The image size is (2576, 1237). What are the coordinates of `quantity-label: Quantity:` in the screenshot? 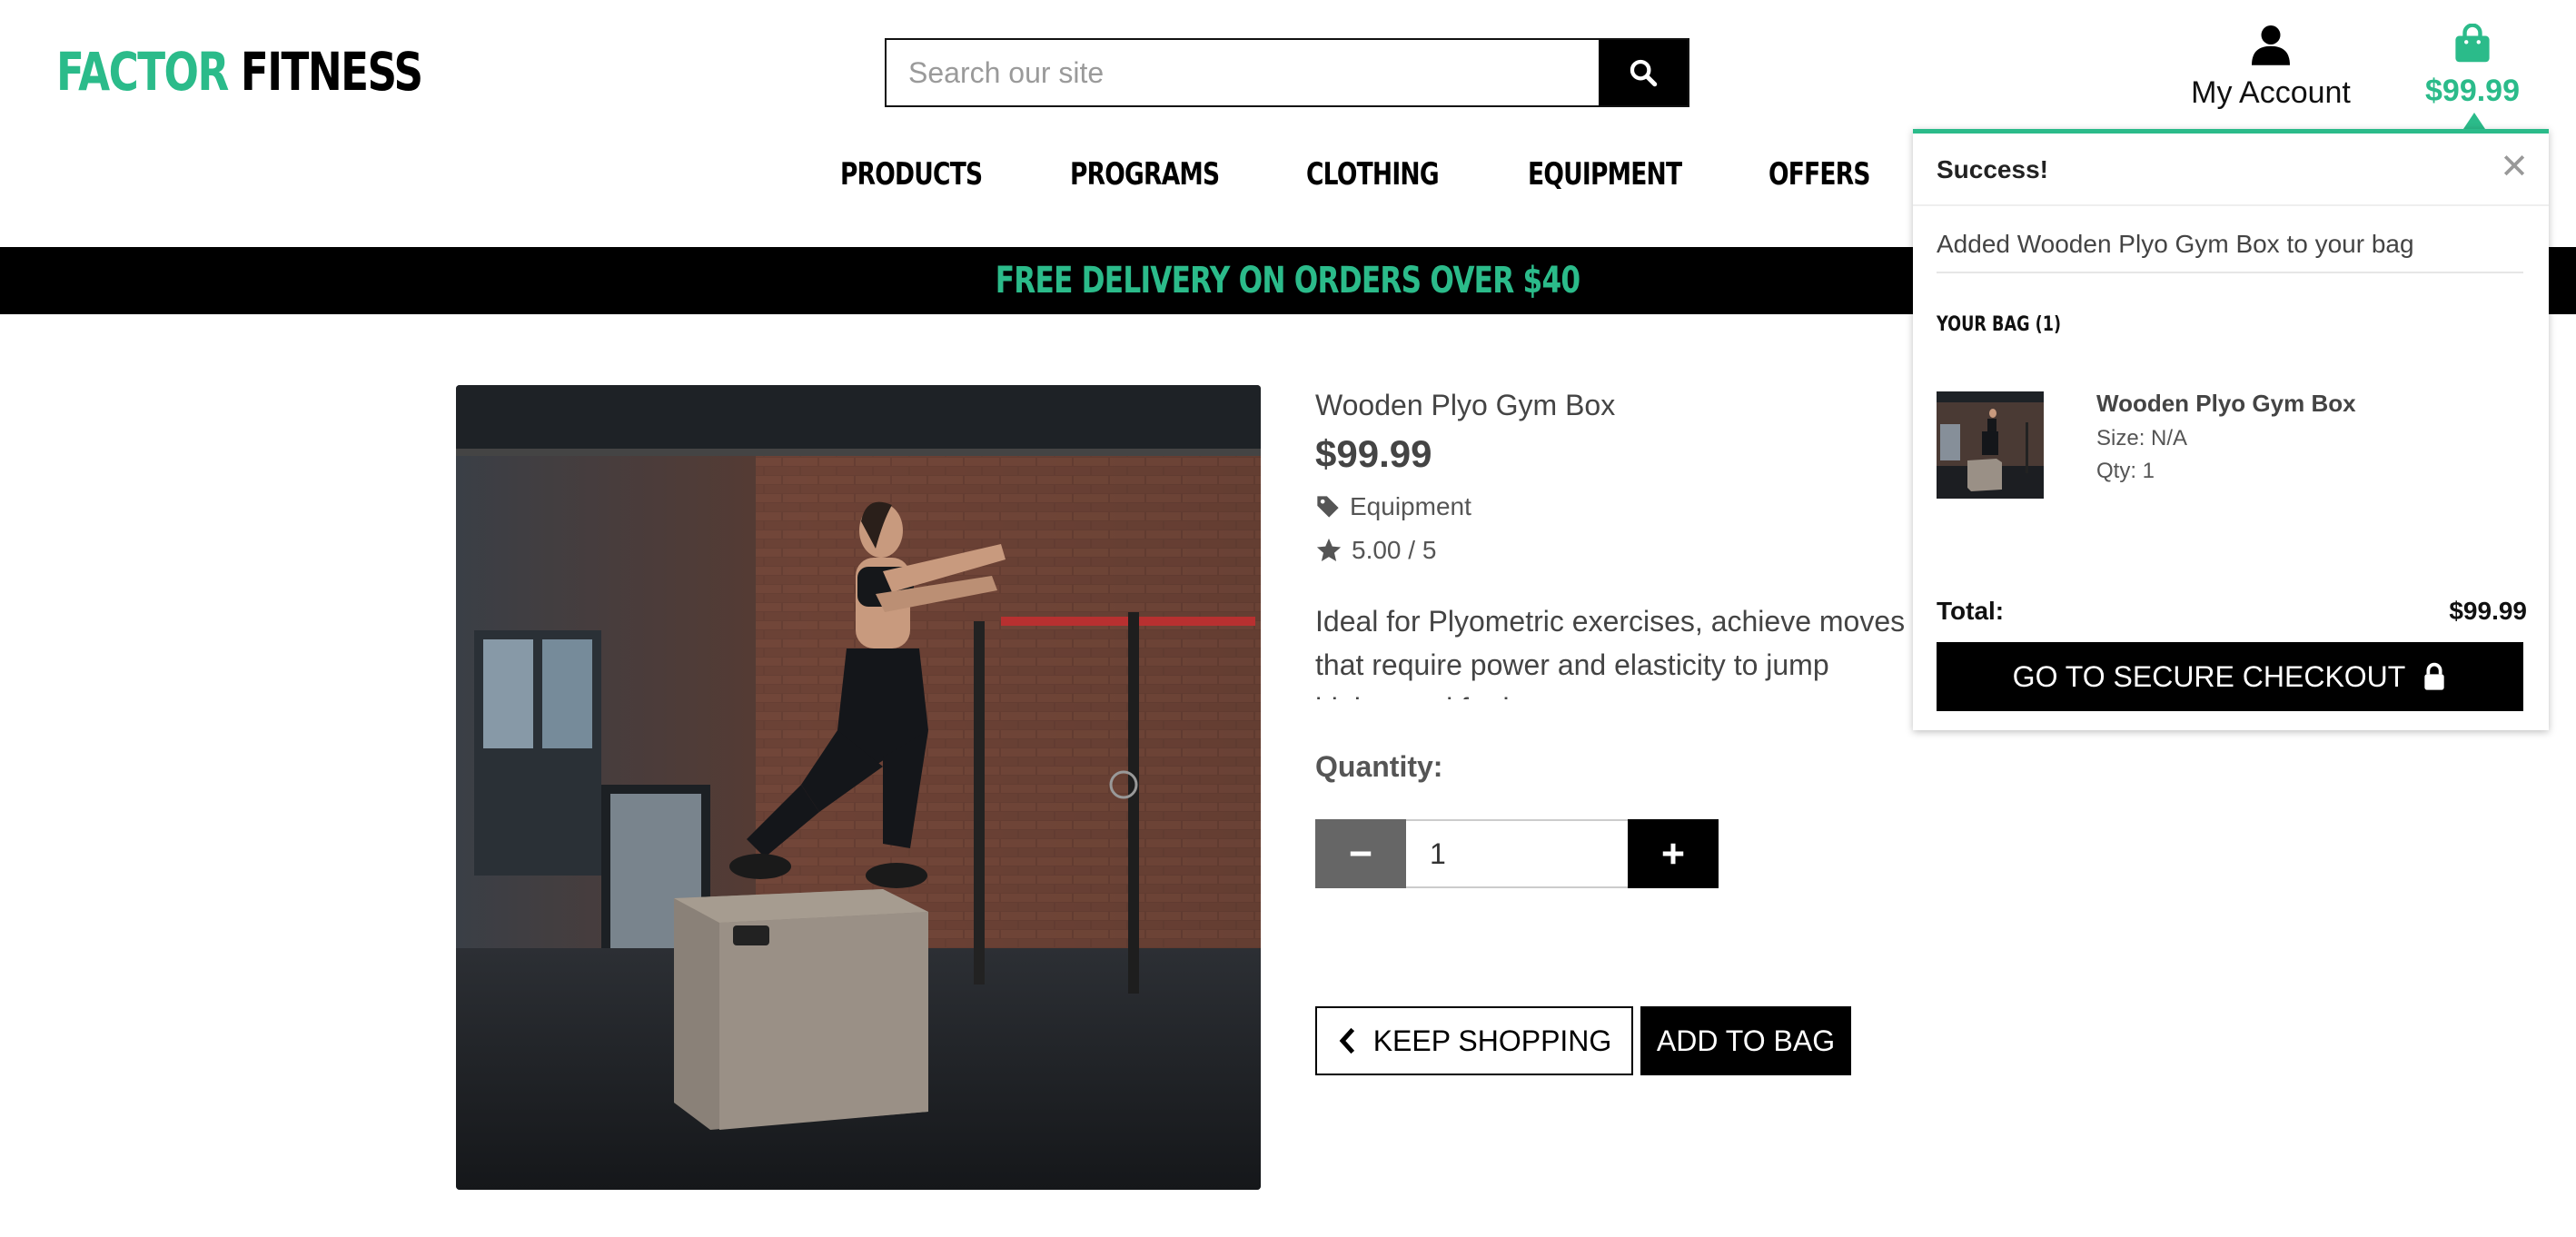 It's located at (1379, 766).